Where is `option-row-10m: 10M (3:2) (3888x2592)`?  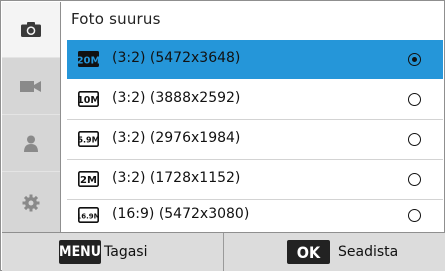 option-row-10m: 10M (3:2) (3888x2592) is located at coordinates (255, 99).